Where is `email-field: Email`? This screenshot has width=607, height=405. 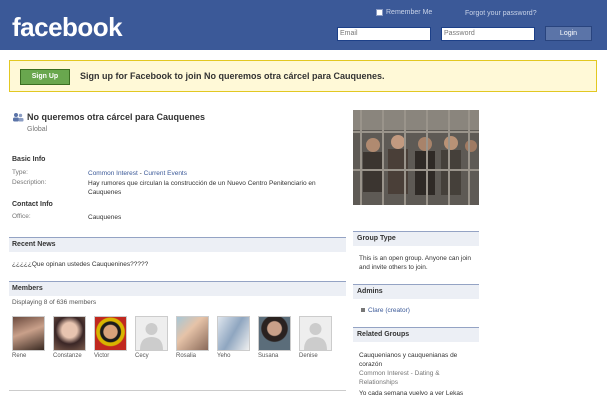
email-field: Email is located at coordinates (384, 34).